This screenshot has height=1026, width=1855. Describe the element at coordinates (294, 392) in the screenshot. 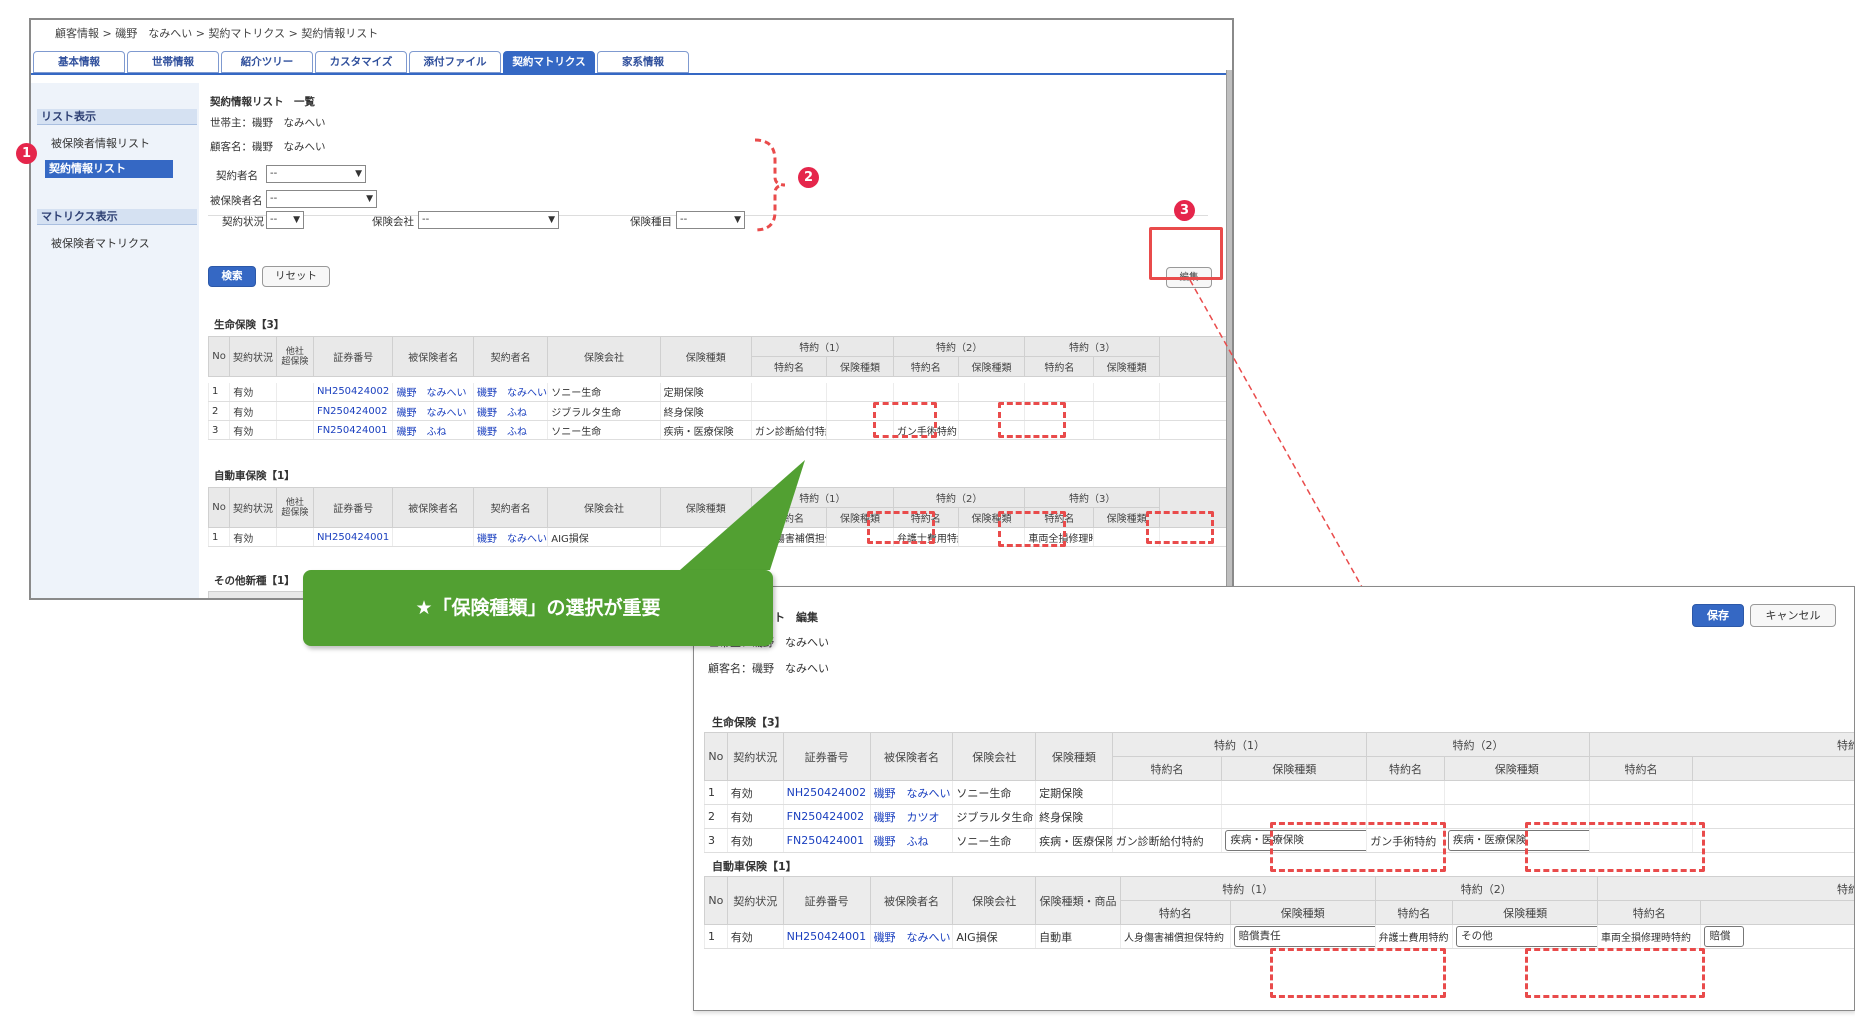

I see `cell-other-super` at that location.